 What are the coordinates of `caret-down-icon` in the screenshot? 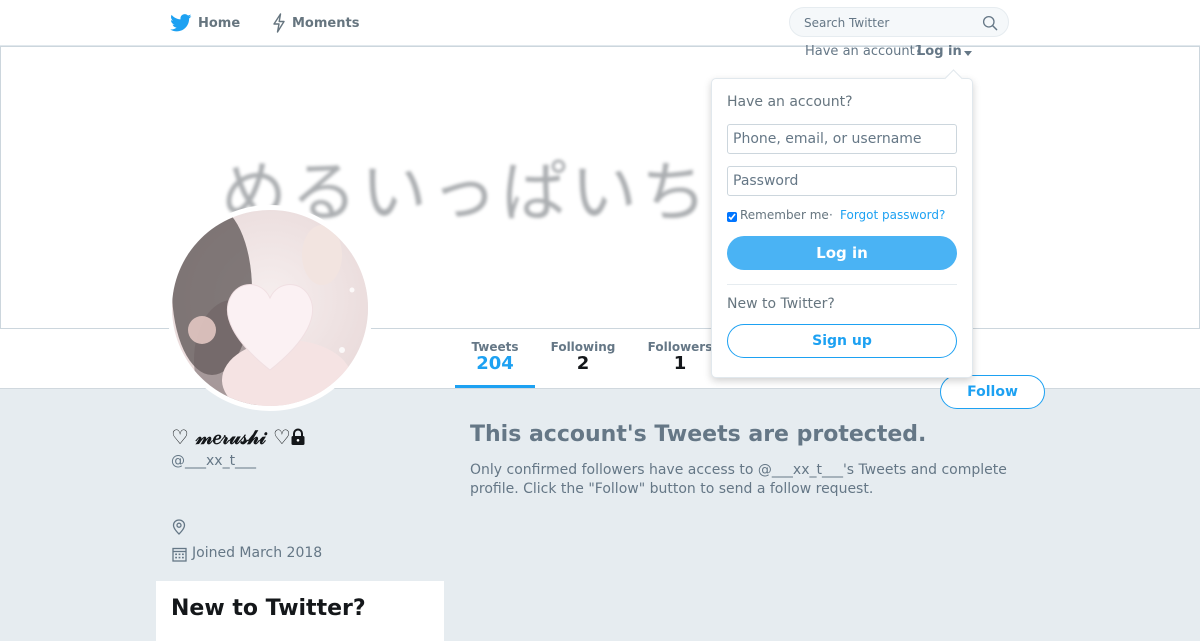 It's located at (968, 53).